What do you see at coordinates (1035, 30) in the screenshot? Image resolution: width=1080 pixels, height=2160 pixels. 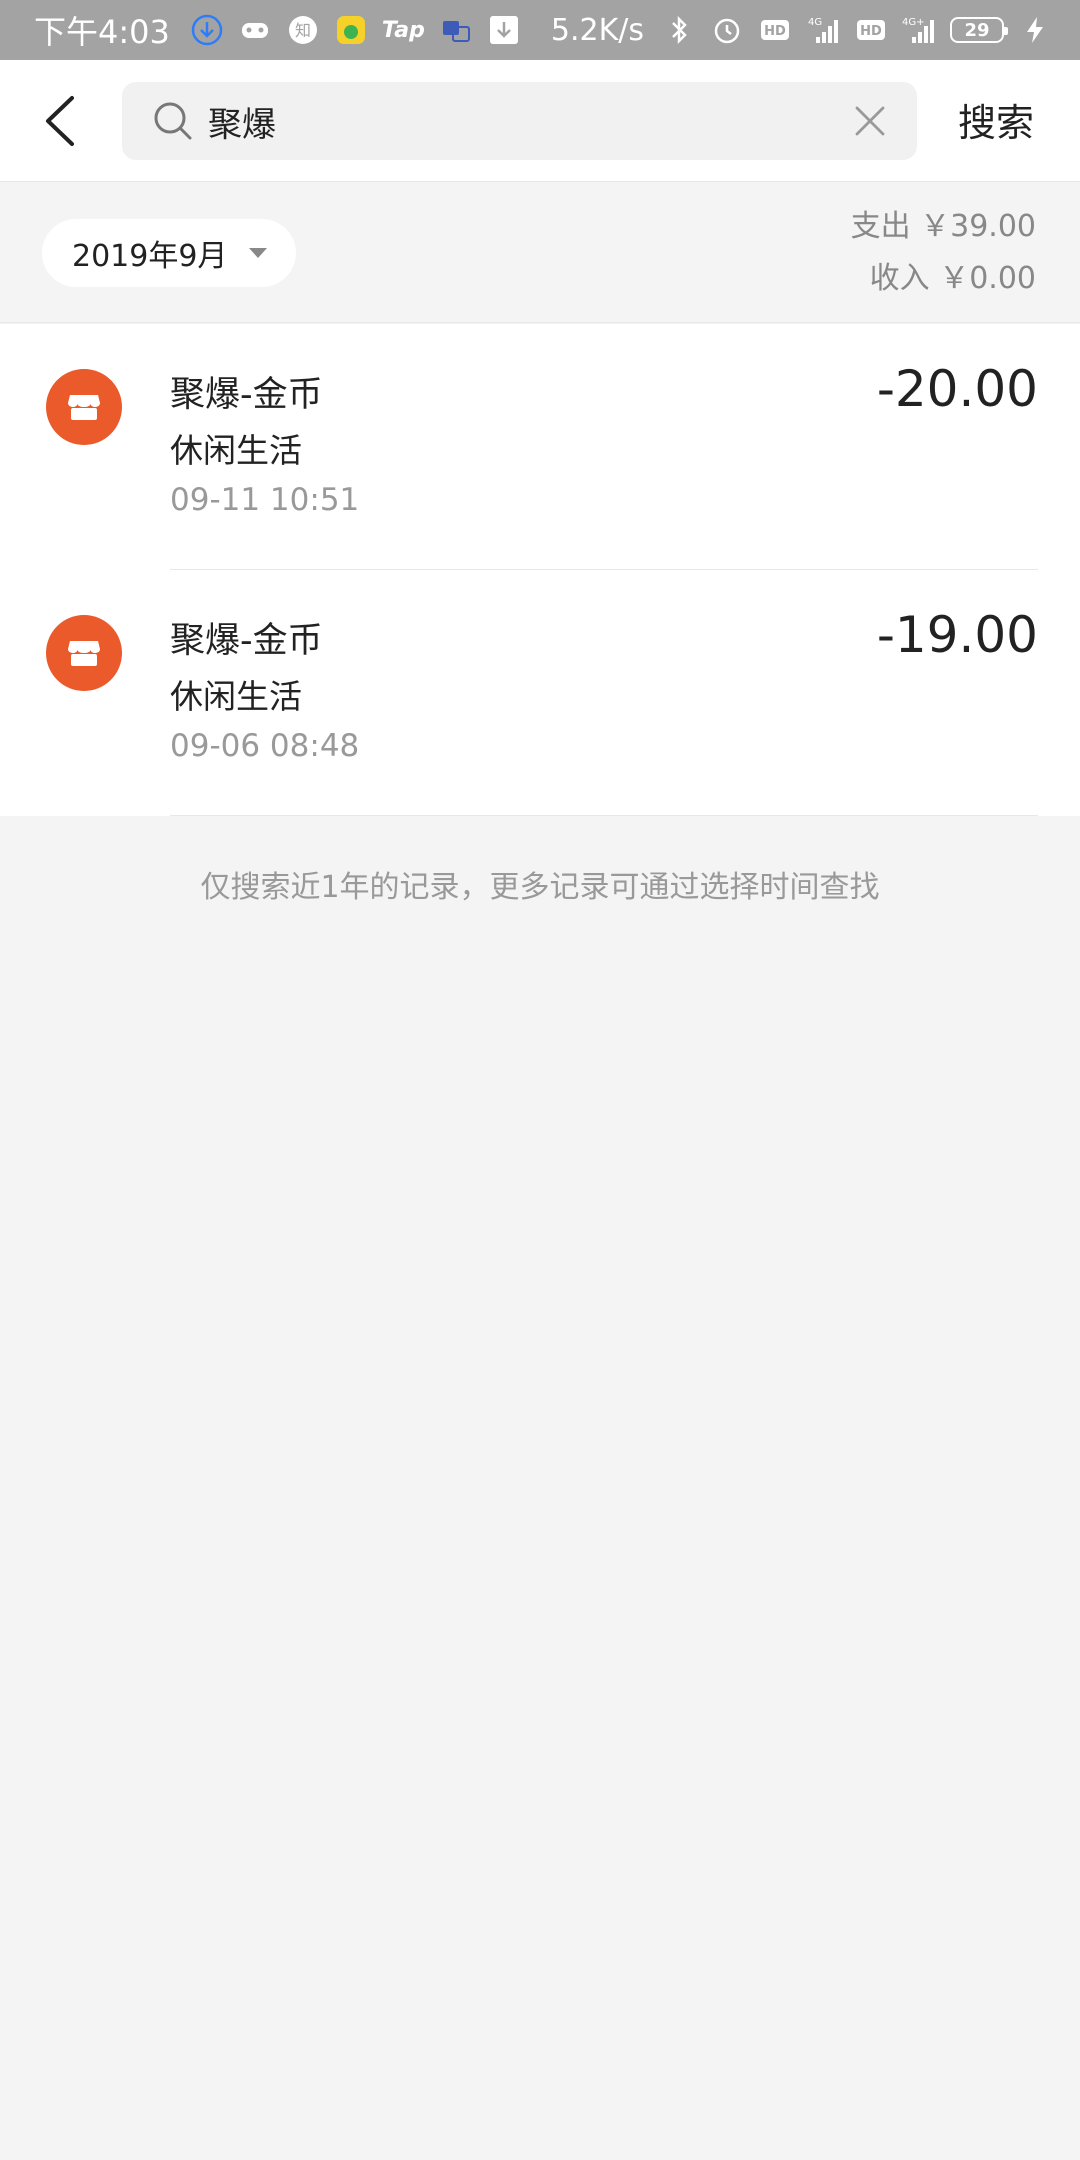 I see `charging-icon` at bounding box center [1035, 30].